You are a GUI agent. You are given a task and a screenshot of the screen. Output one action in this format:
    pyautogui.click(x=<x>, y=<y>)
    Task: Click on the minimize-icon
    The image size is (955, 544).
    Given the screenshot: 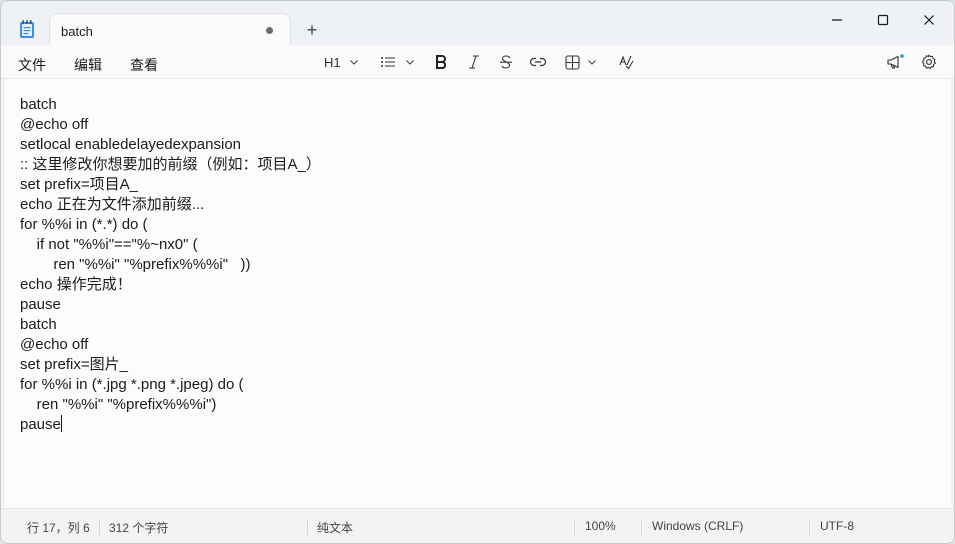 What is the action you would take?
    pyautogui.click(x=837, y=20)
    